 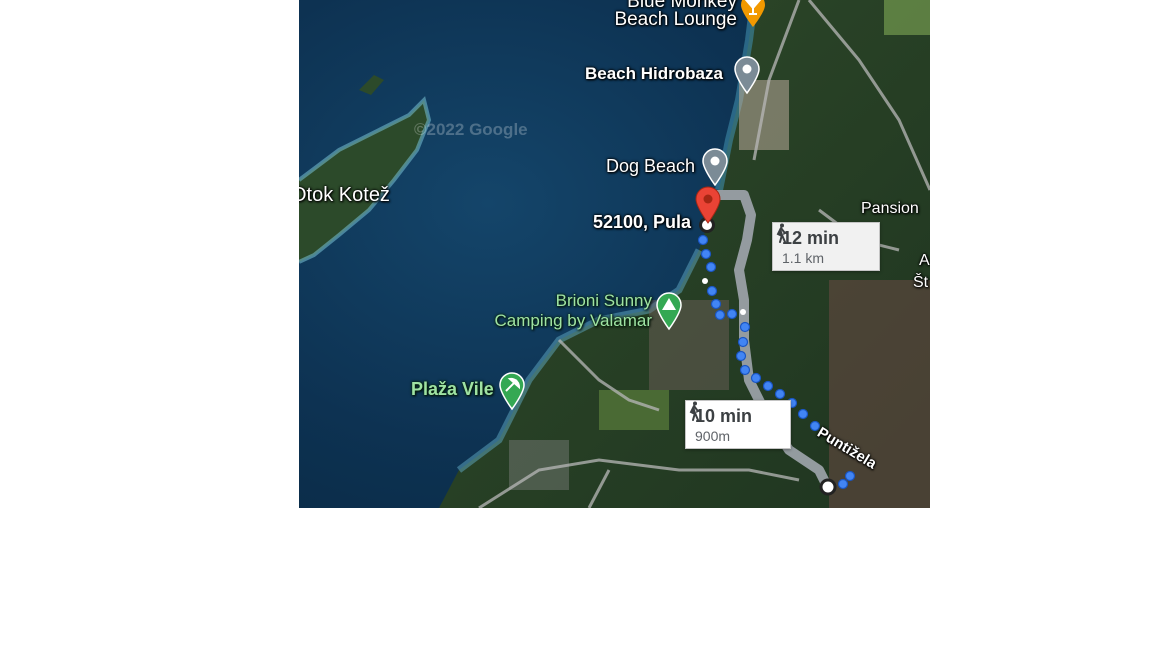 I want to click on place-label-edge-a: A, so click(x=924, y=260).